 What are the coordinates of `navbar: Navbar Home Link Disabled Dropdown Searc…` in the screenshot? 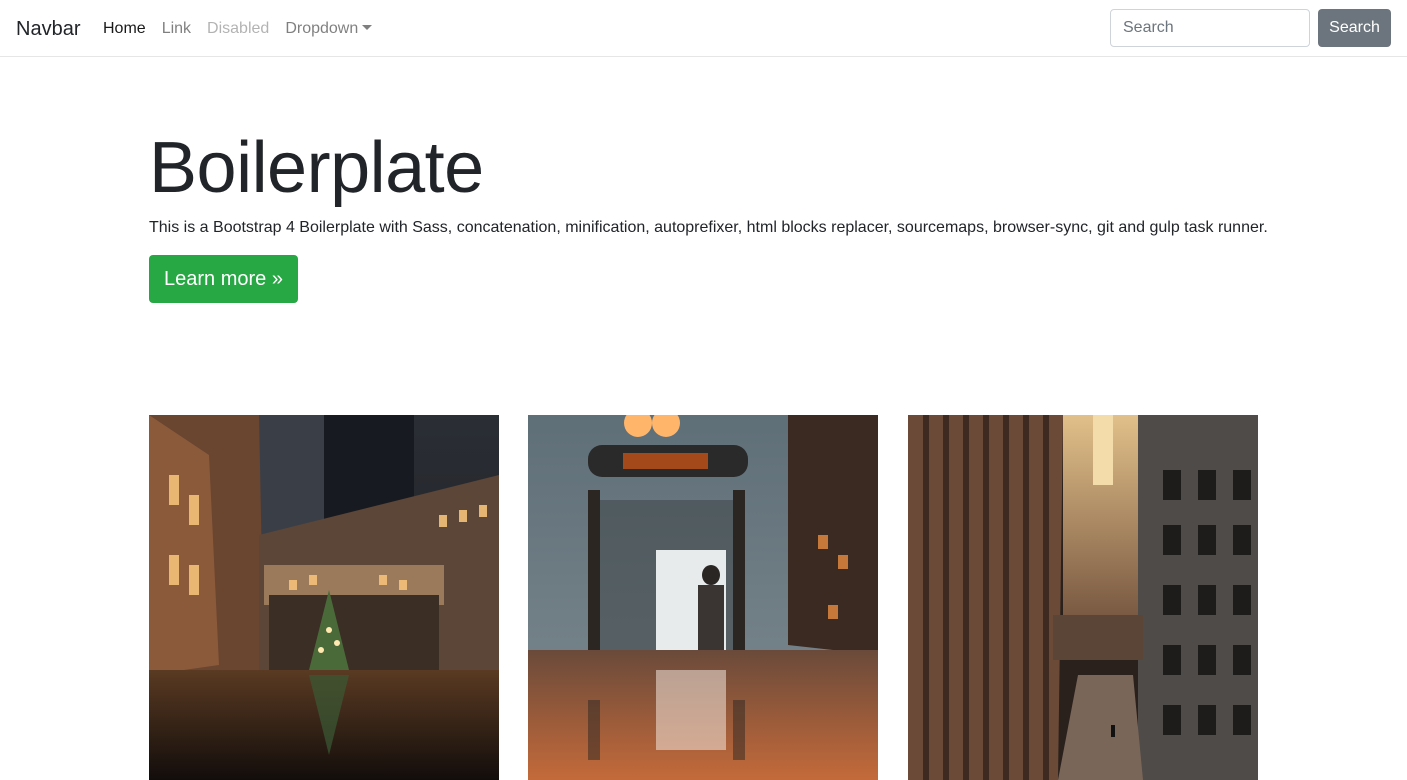 It's located at (703, 28).